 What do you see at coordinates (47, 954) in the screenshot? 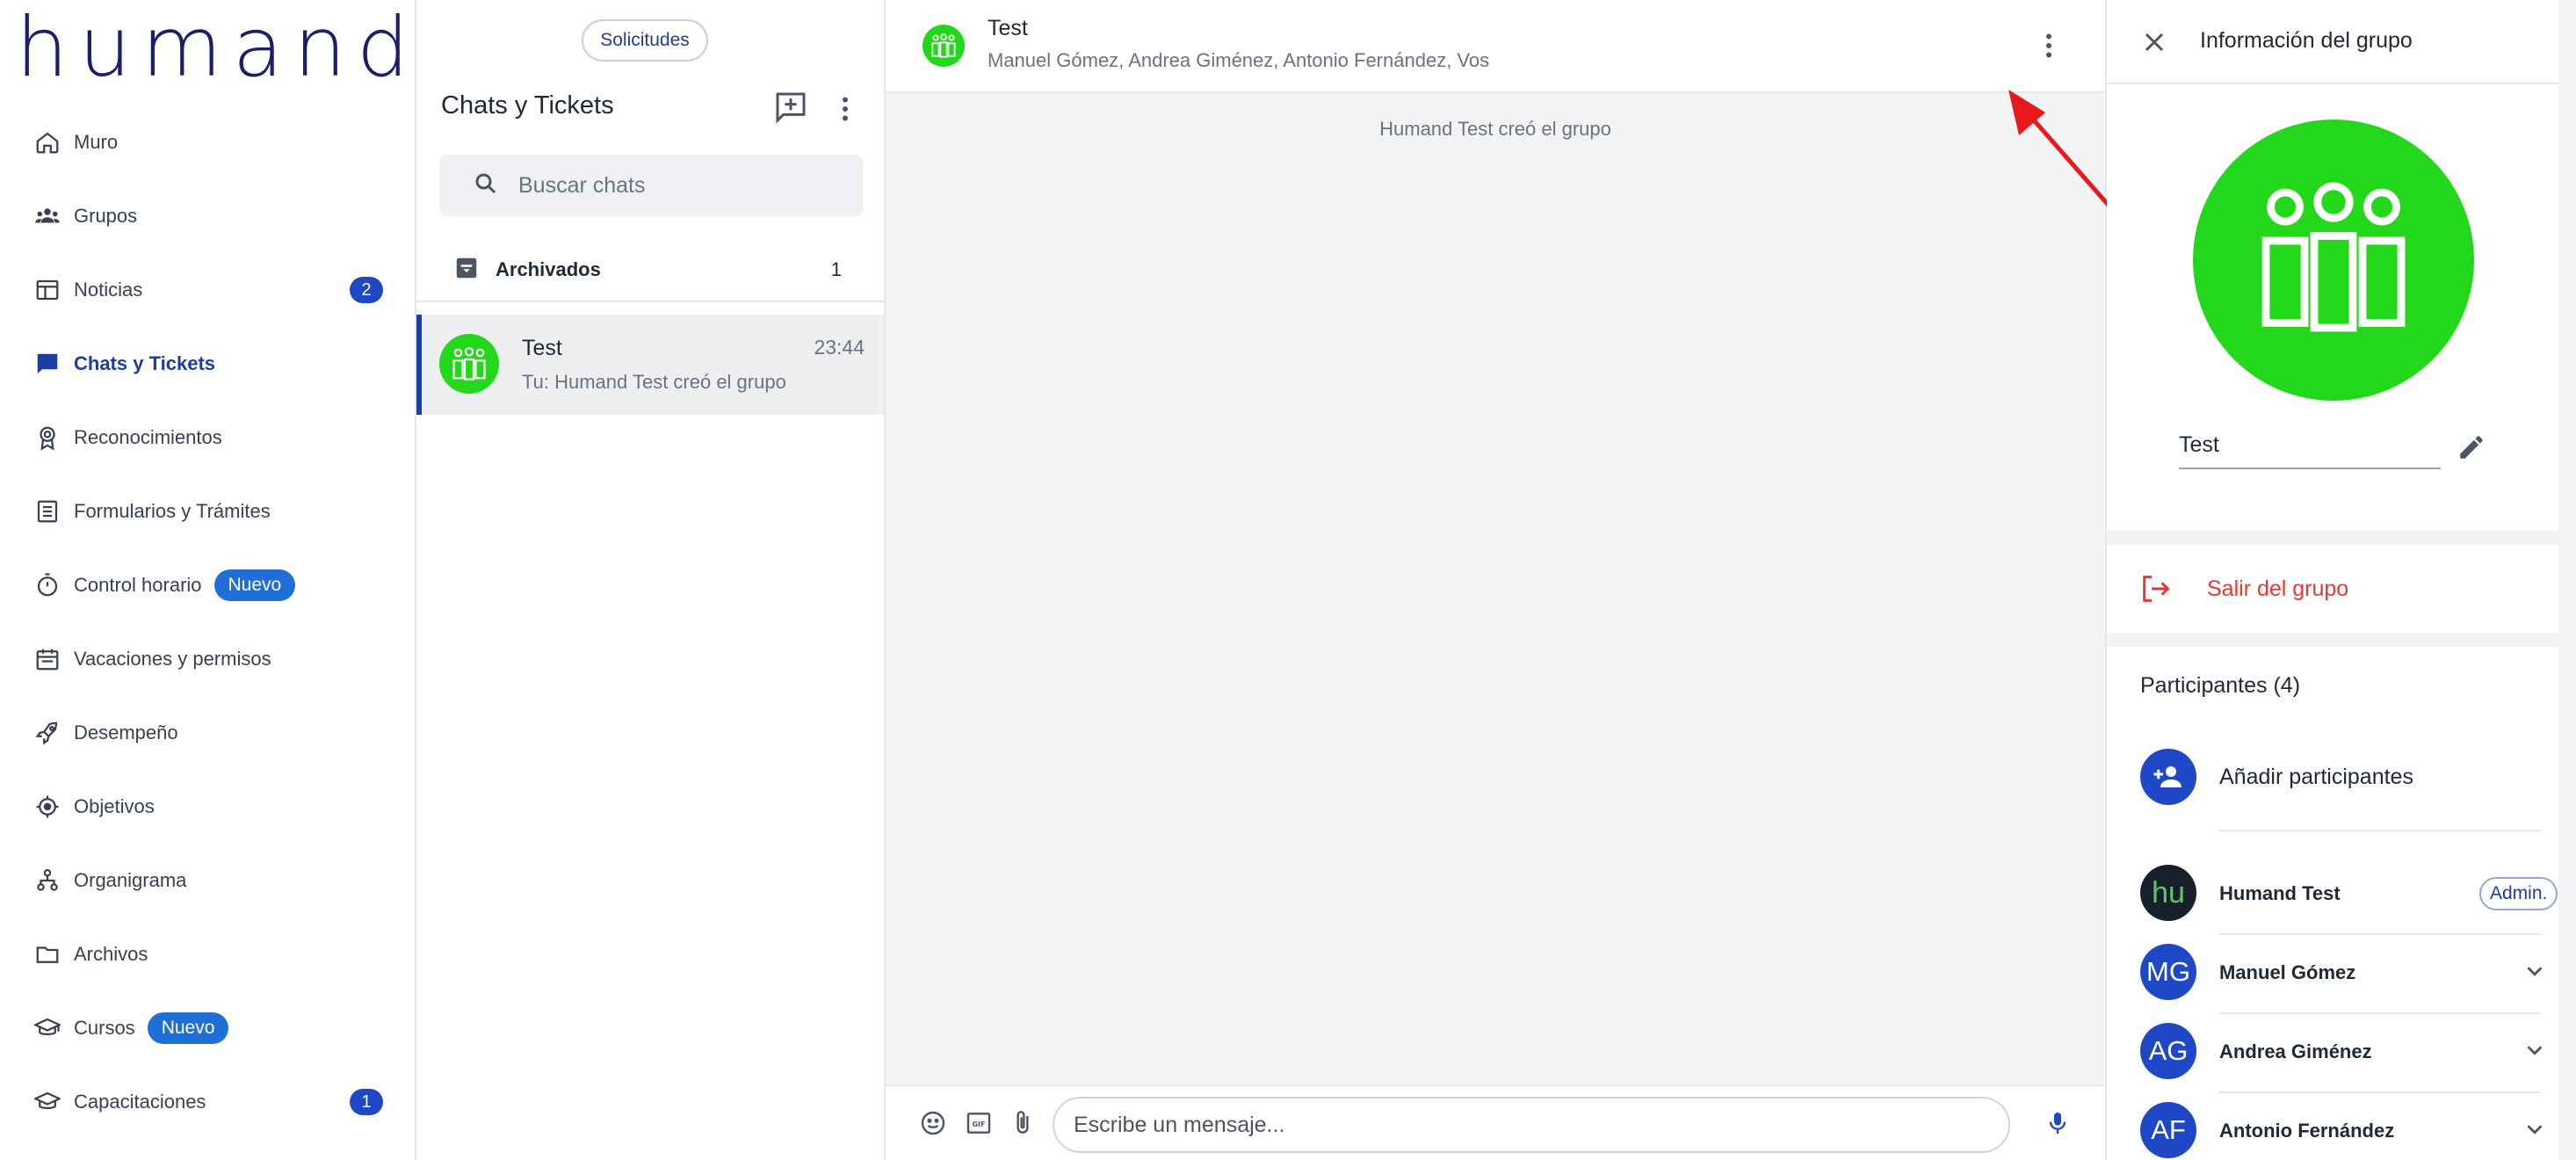
I see `folder-icon` at bounding box center [47, 954].